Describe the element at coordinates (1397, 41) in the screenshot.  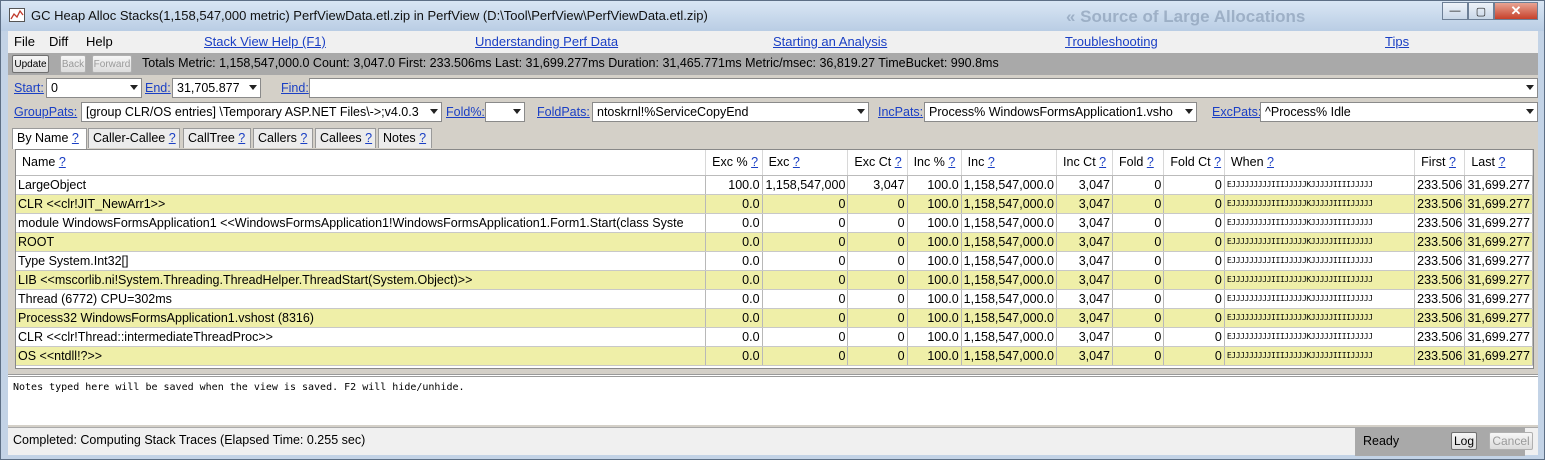
I see `link-tips: Tips` at that location.